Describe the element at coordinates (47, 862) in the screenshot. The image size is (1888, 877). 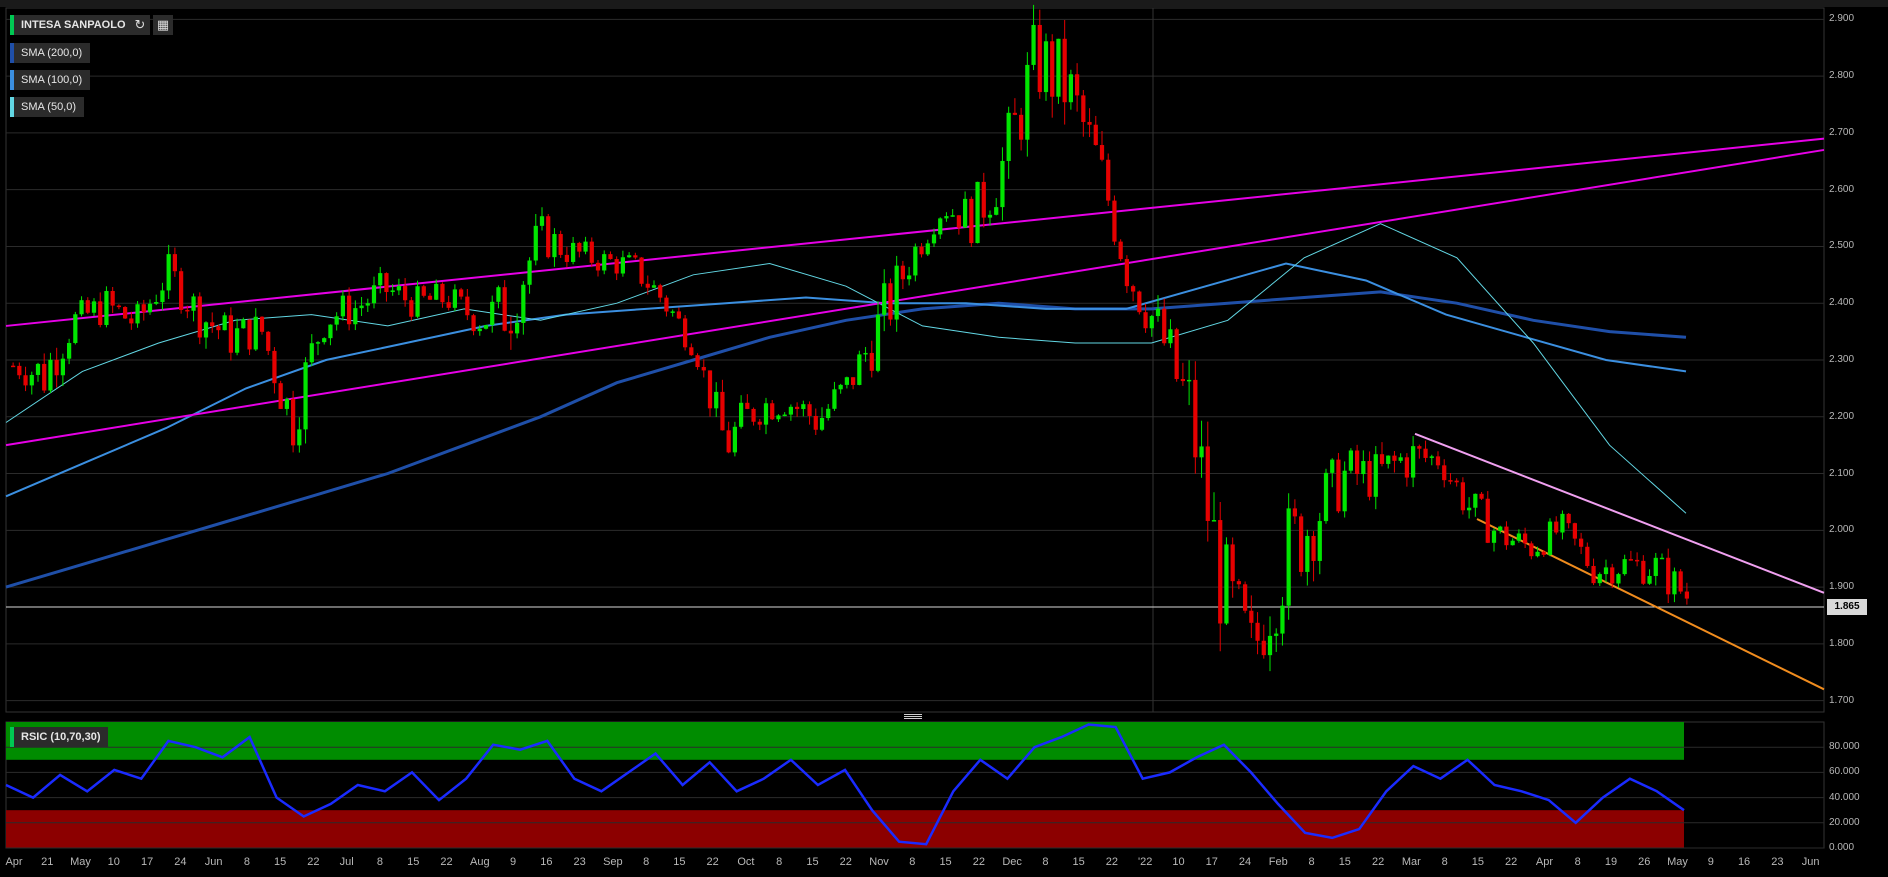
I see `time-tick-label: 21` at that location.